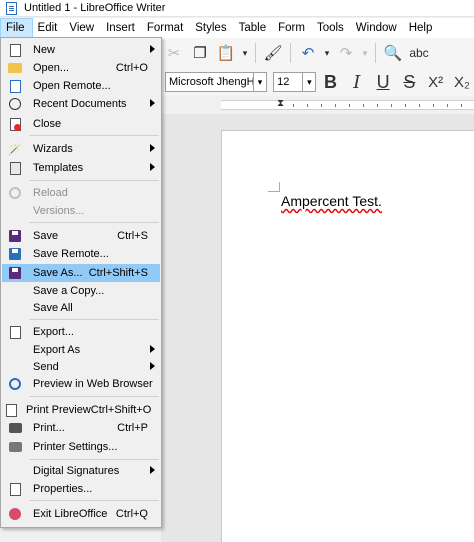 The width and height of the screenshot is (474, 542). What do you see at coordinates (377, 28) in the screenshot?
I see `menu-window: Window` at bounding box center [377, 28].